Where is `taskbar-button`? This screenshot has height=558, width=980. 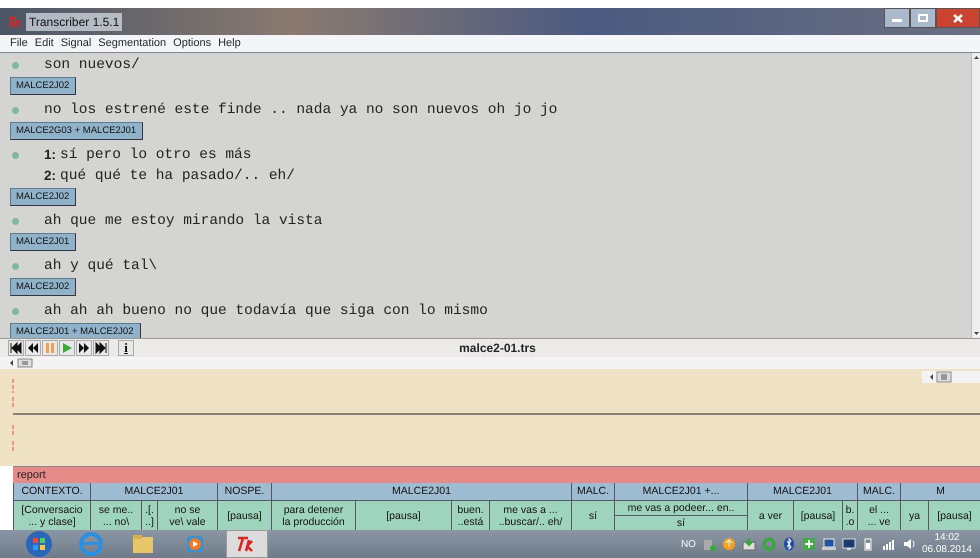
taskbar-button is located at coordinates (247, 544).